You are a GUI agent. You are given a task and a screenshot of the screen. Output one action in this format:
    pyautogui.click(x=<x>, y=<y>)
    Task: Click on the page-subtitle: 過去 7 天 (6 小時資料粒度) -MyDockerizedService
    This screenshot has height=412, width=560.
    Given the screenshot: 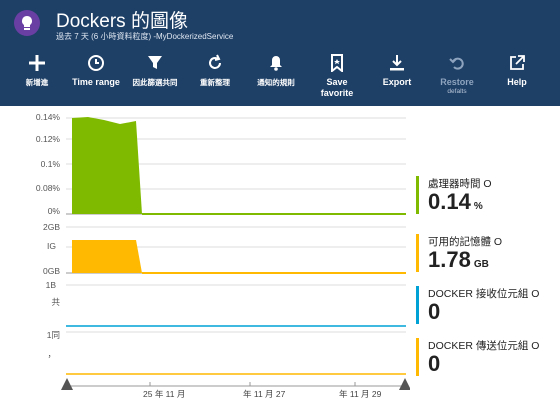 What is the action you would take?
    pyautogui.click(x=145, y=36)
    